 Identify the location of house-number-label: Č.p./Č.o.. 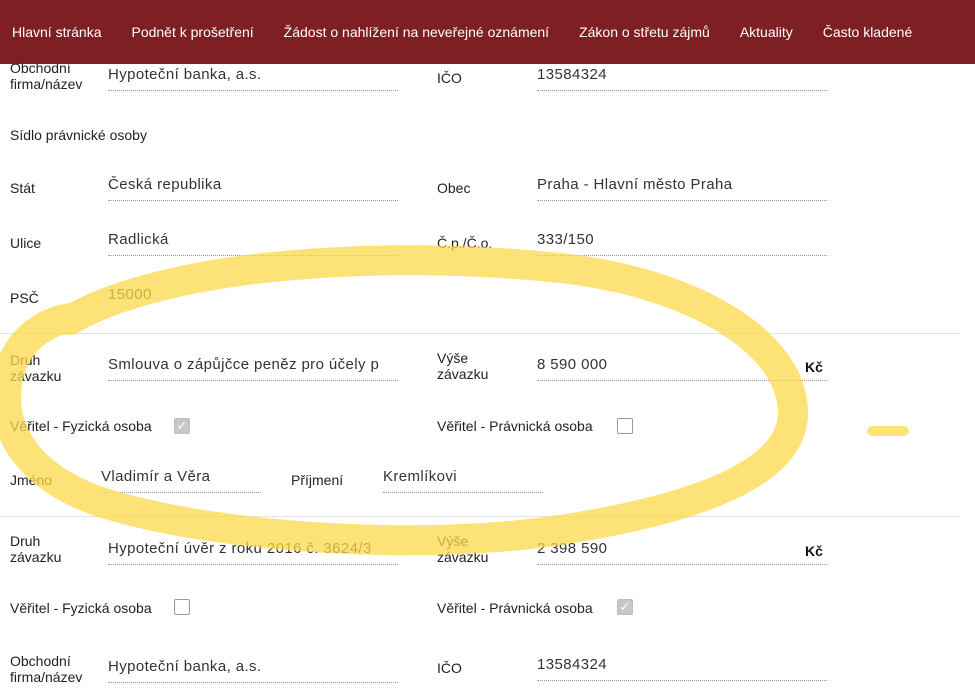
(465, 243).